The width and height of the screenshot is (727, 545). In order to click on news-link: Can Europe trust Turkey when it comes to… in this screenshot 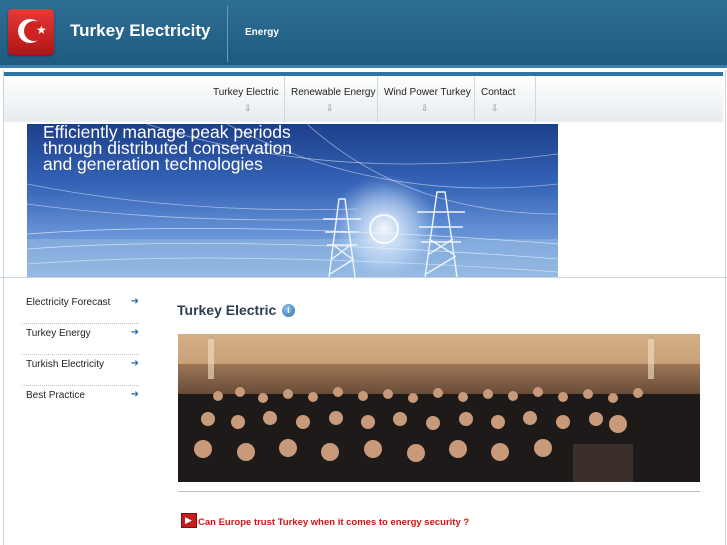, I will do `click(333, 522)`.